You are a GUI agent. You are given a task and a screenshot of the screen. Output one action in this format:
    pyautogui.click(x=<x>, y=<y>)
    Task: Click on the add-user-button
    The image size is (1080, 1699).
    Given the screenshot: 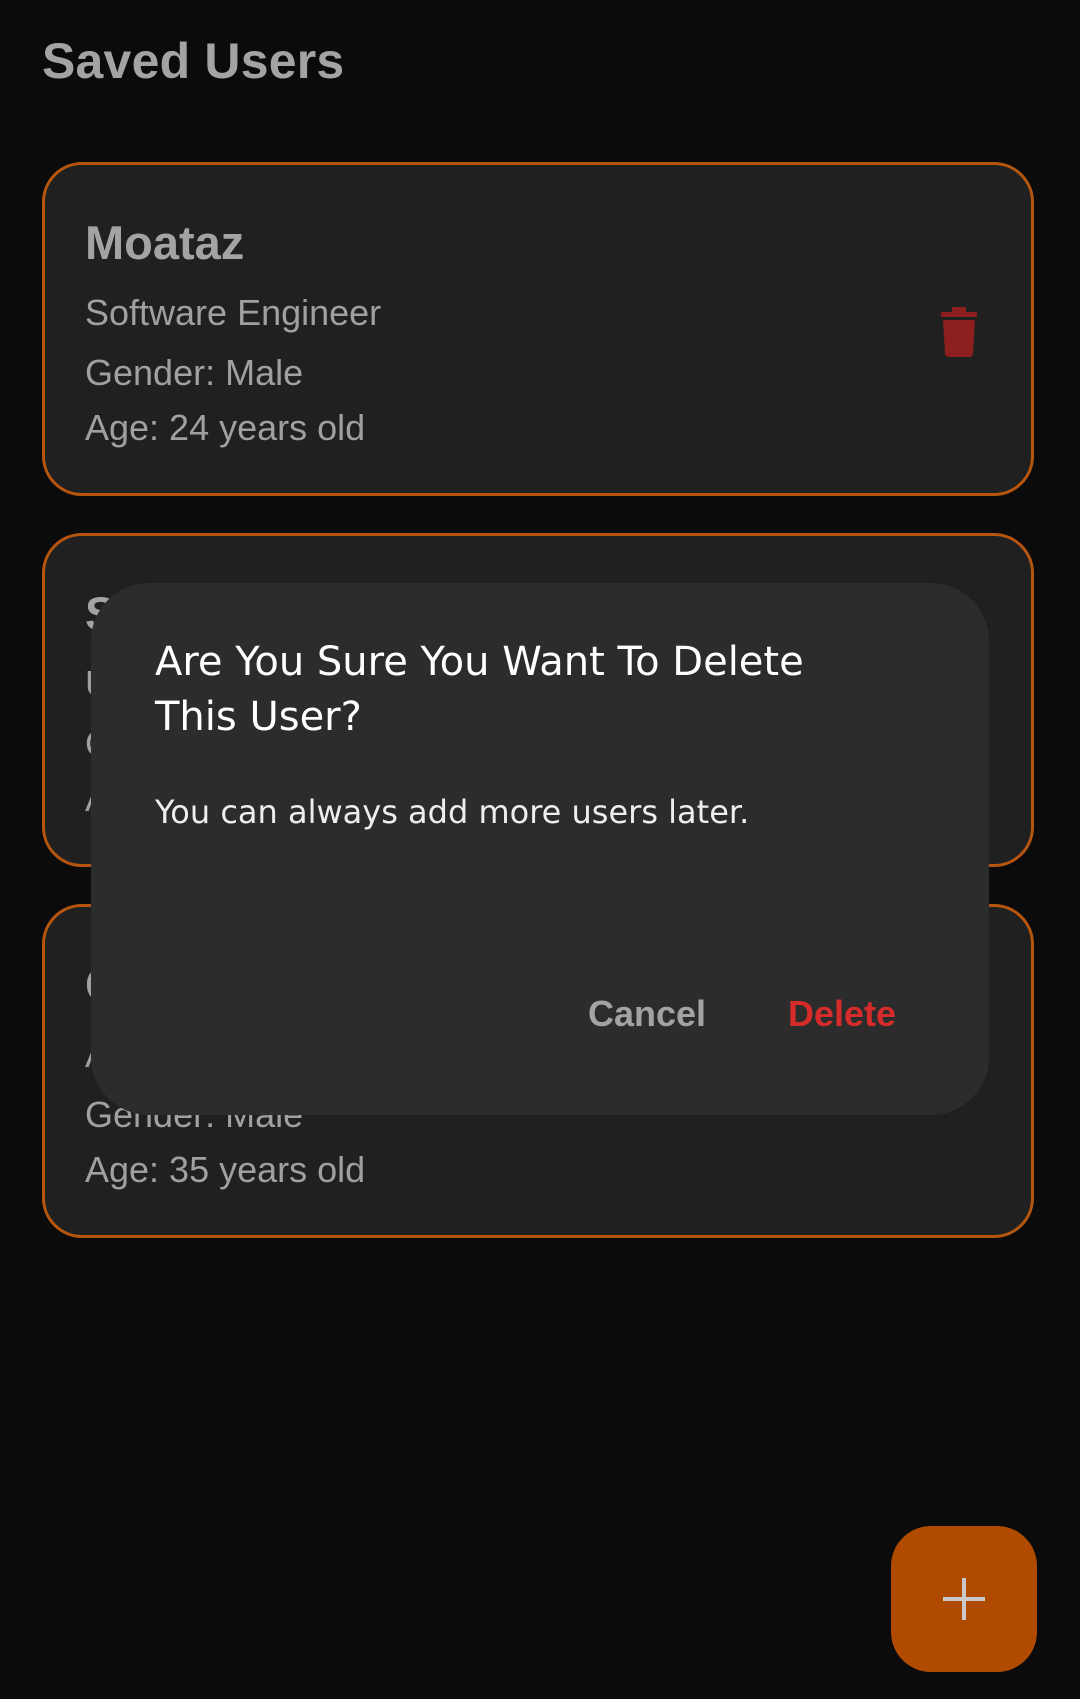 What is the action you would take?
    pyautogui.click(x=964, y=1599)
    